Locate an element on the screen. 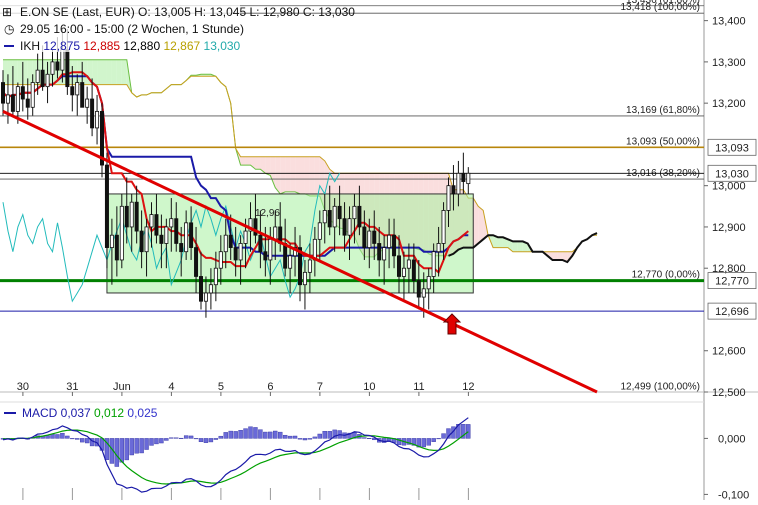  x-tick-label: 30 is located at coordinates (23, 387).